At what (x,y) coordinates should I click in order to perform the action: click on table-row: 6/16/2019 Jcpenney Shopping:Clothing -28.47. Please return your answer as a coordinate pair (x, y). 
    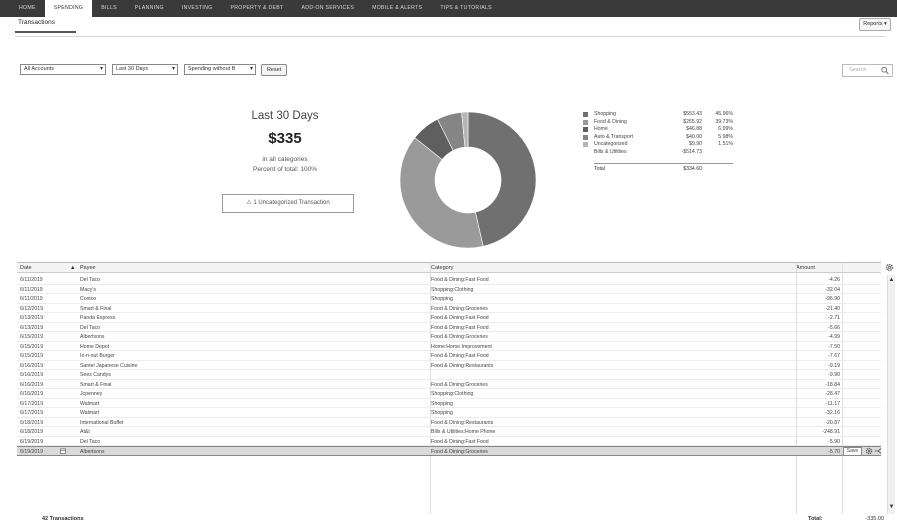
    Looking at the image, I should click on (449, 394).